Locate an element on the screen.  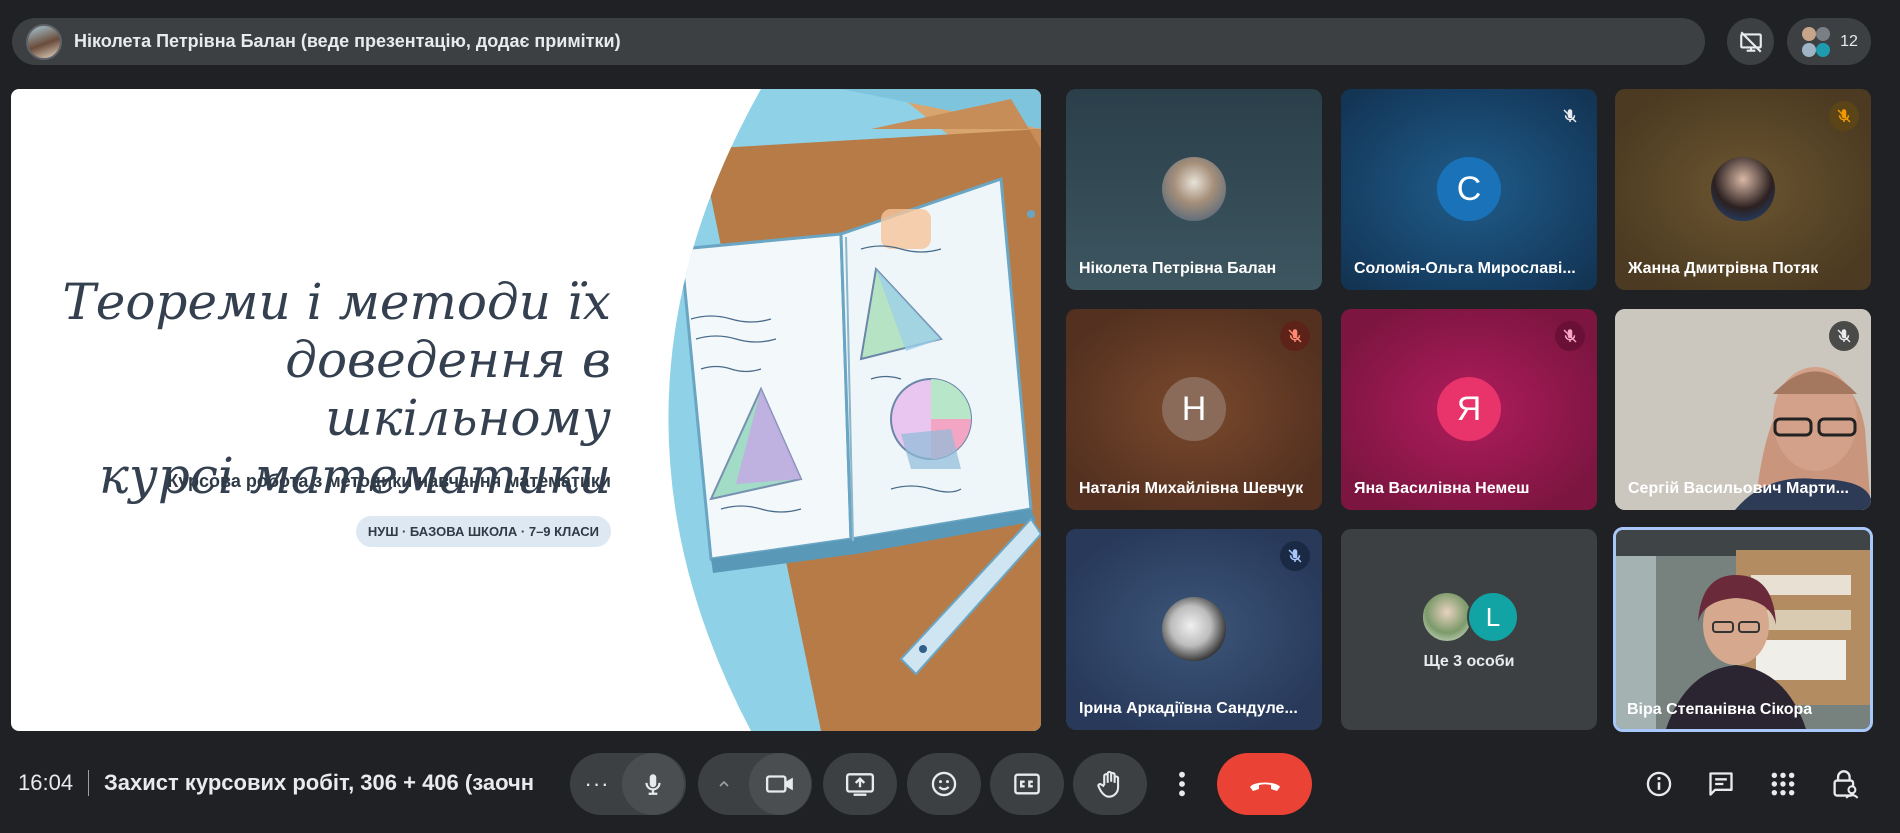
participant-video is located at coordinates (1743, 629).